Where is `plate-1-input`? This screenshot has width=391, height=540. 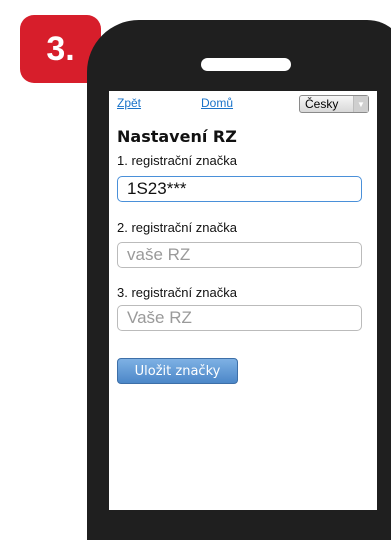 plate-1-input is located at coordinates (239, 189).